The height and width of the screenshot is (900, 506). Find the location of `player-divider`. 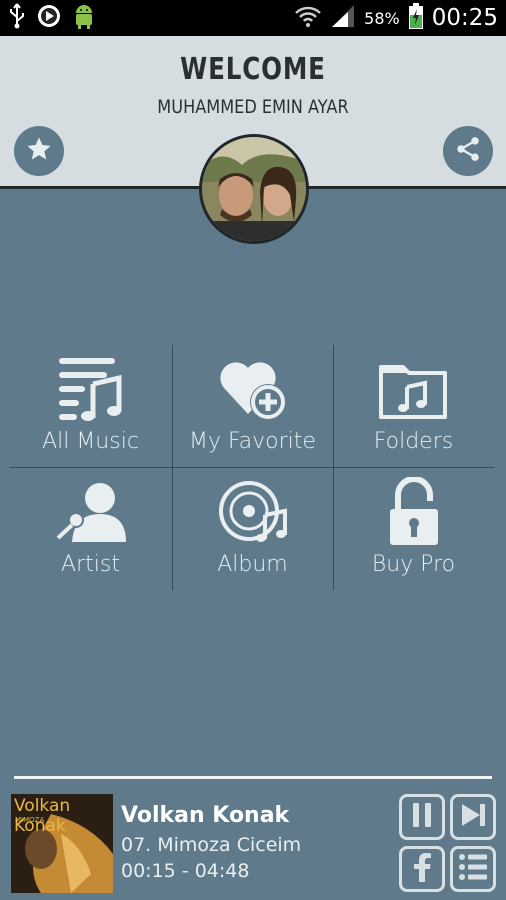

player-divider is located at coordinates (253, 777).